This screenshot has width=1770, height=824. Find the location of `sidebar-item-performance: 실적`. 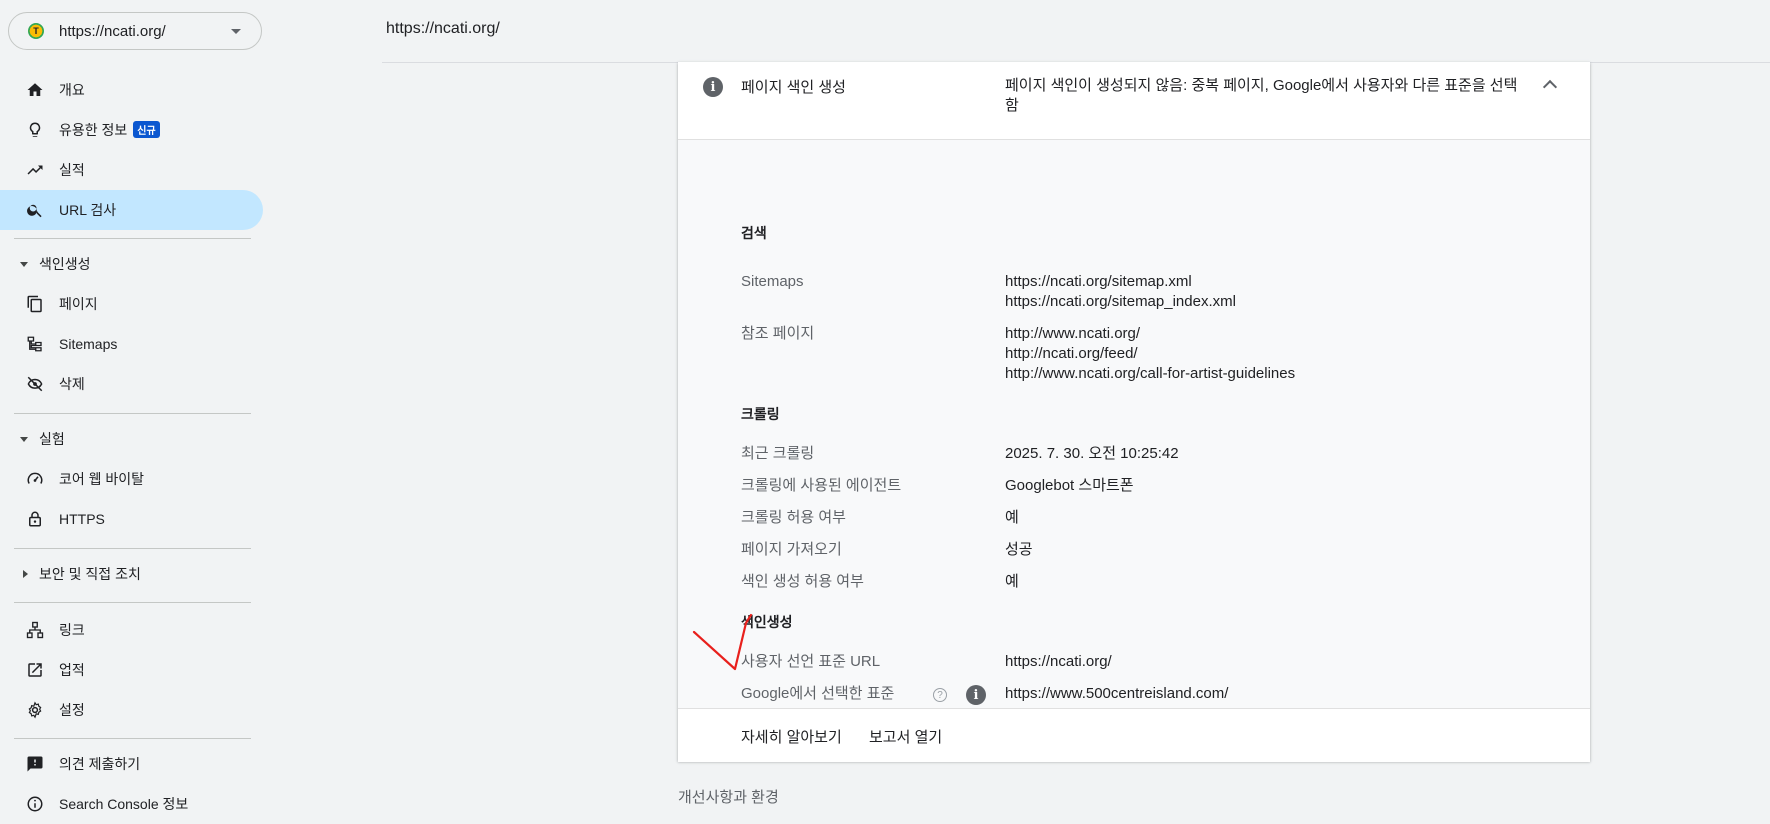

sidebar-item-performance: 실적 is located at coordinates (131, 170).